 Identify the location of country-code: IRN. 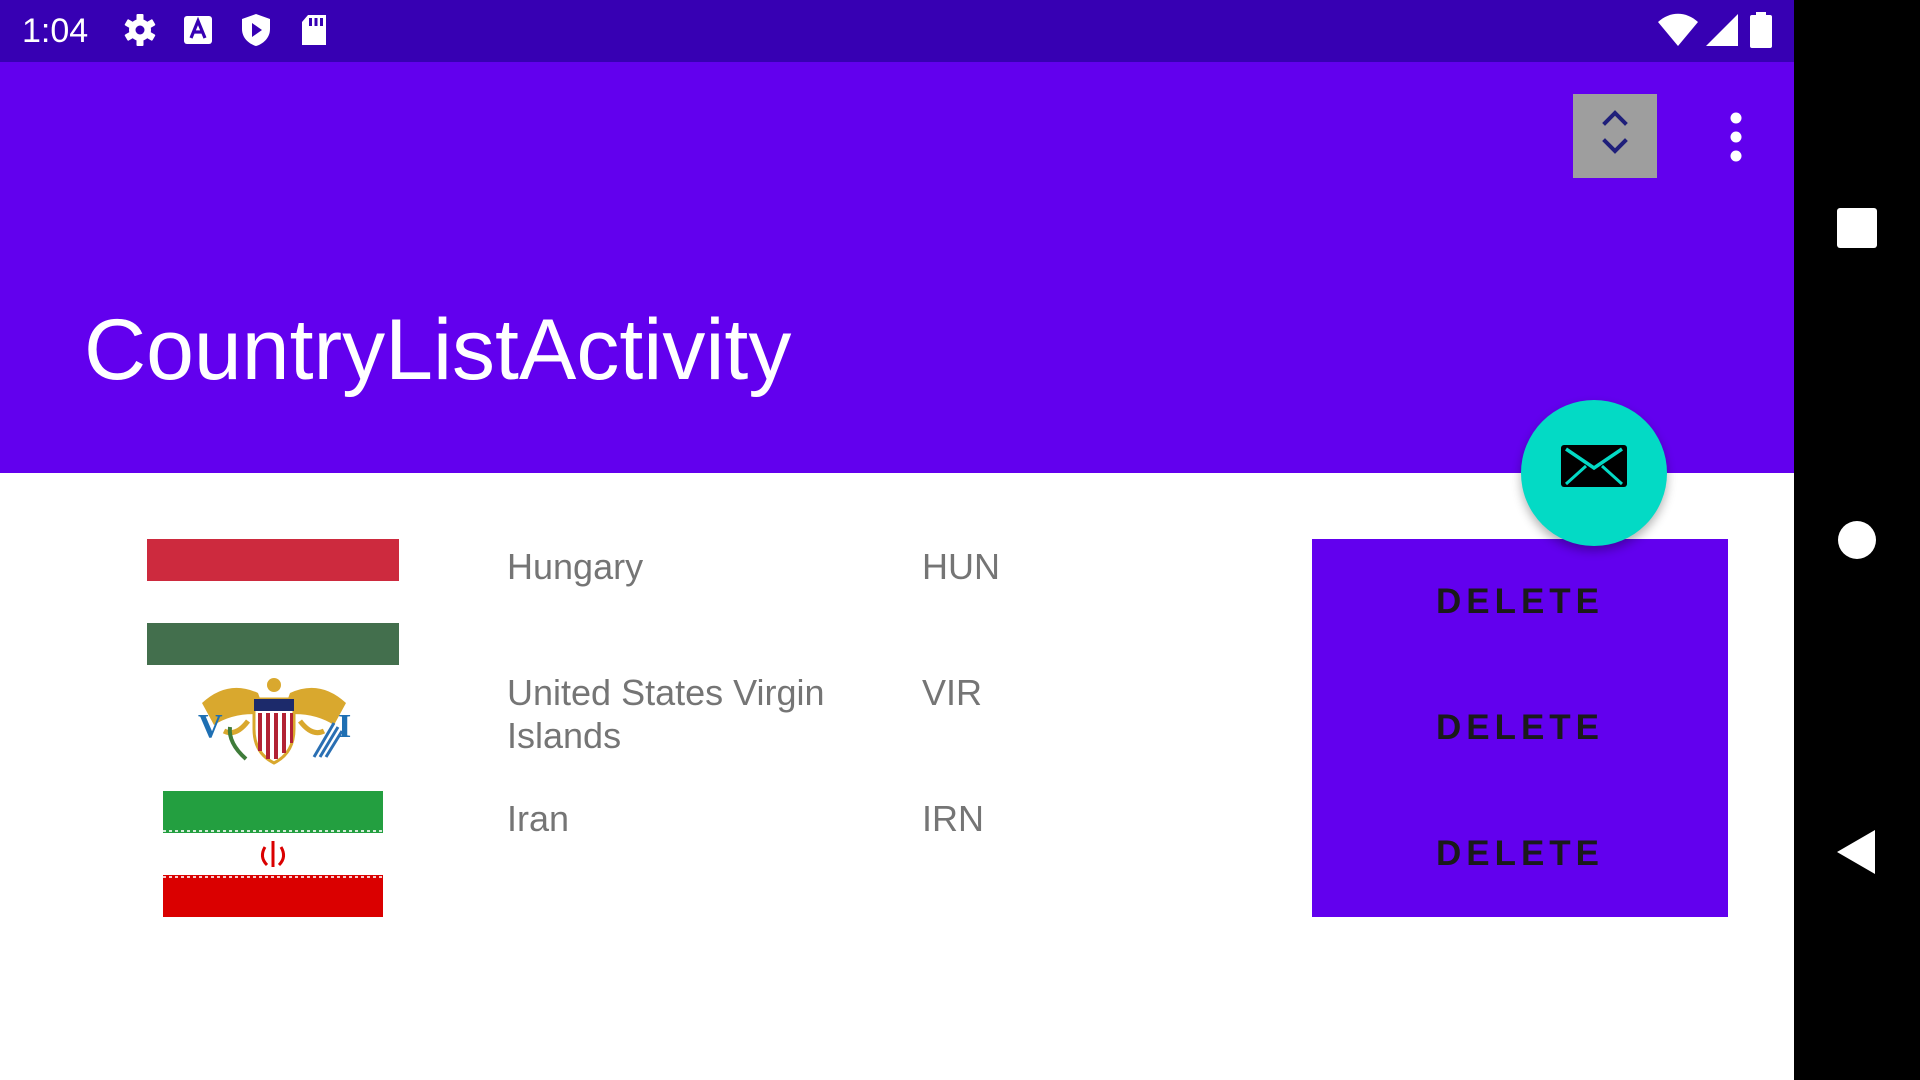
(953, 818).